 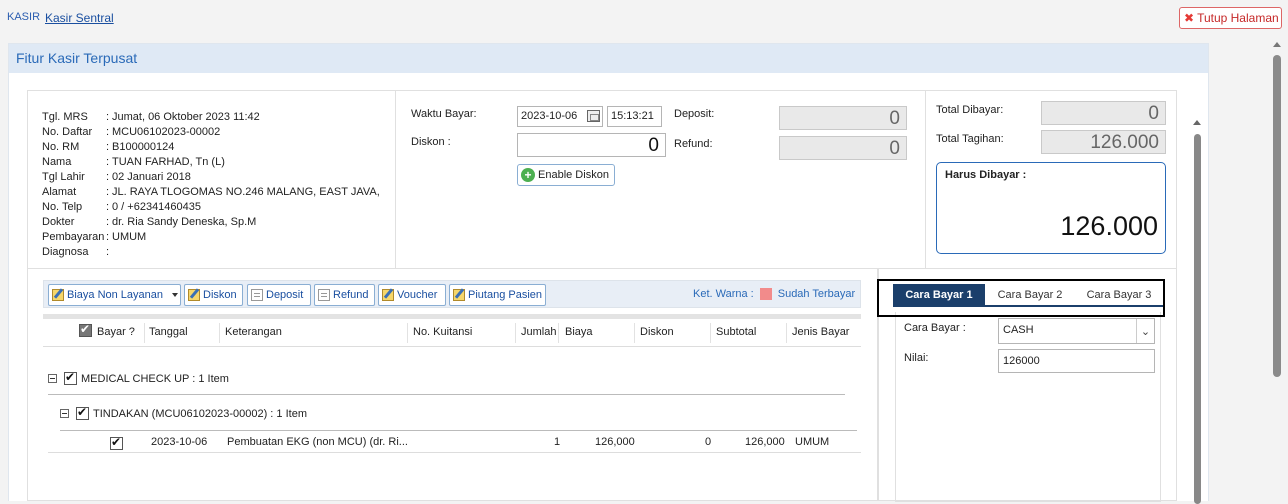 What do you see at coordinates (59, 192) in the screenshot?
I see `patient-row-label: Alamat` at bounding box center [59, 192].